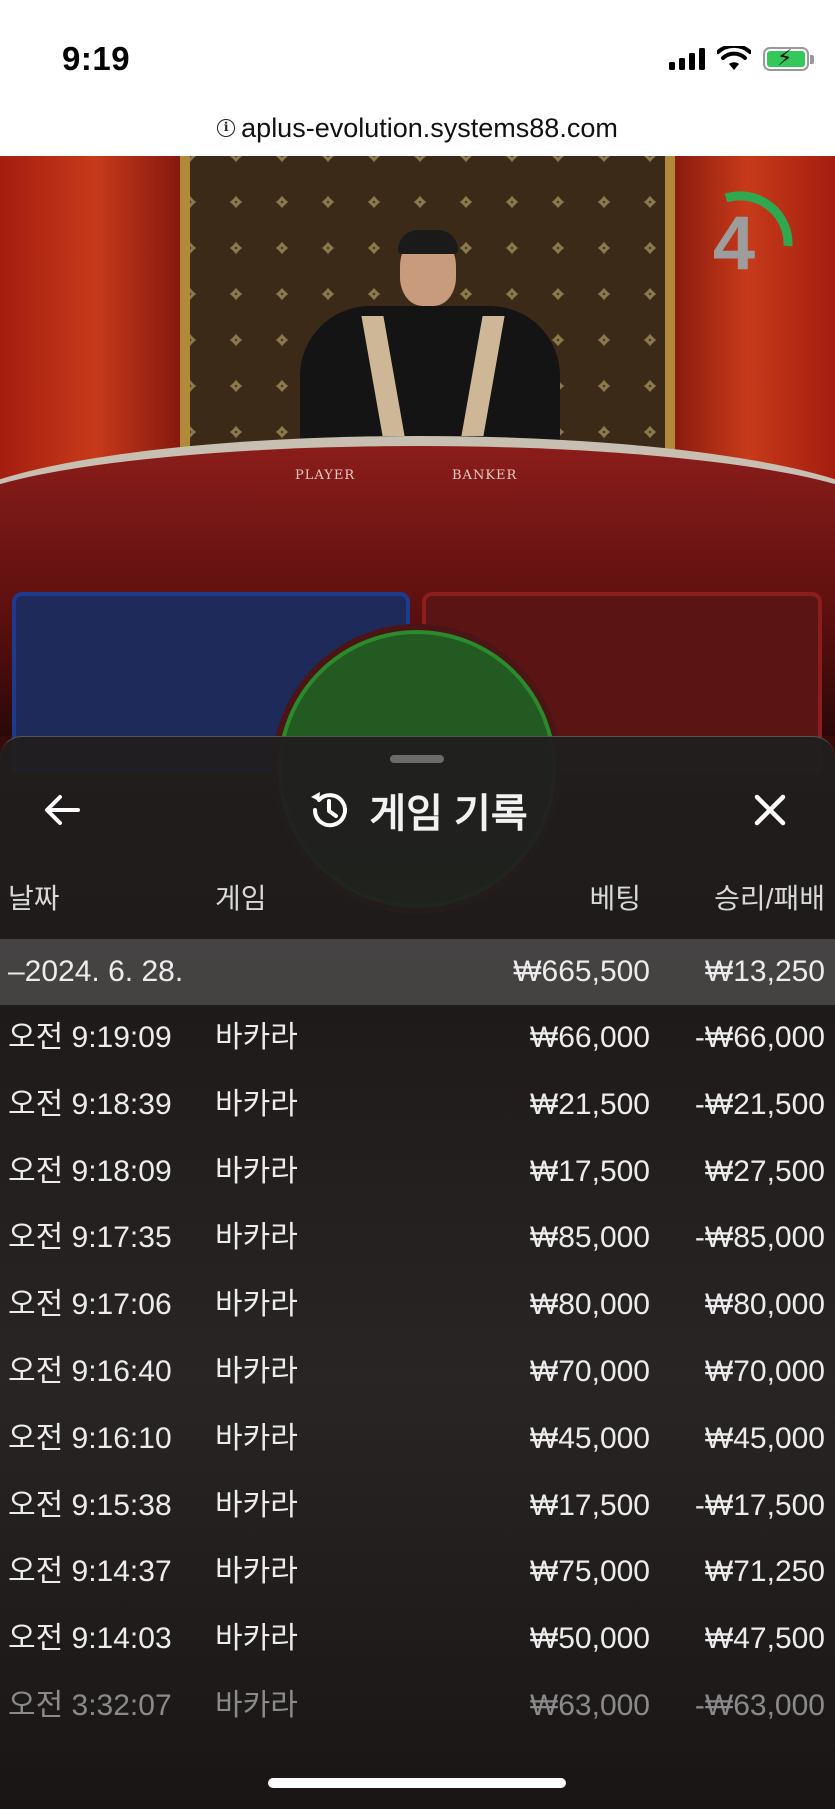 This screenshot has height=1809, width=835. Describe the element at coordinates (429, 128) in the screenshot. I see `url-text: aplus-evolution.systems88.com` at that location.